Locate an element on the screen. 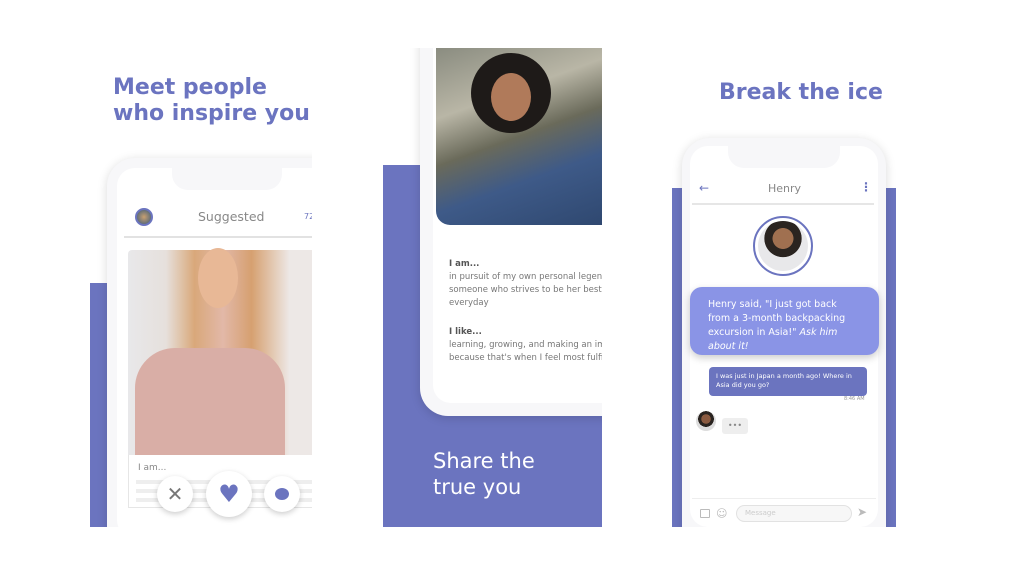  match-avatar is located at coordinates (783, 246).